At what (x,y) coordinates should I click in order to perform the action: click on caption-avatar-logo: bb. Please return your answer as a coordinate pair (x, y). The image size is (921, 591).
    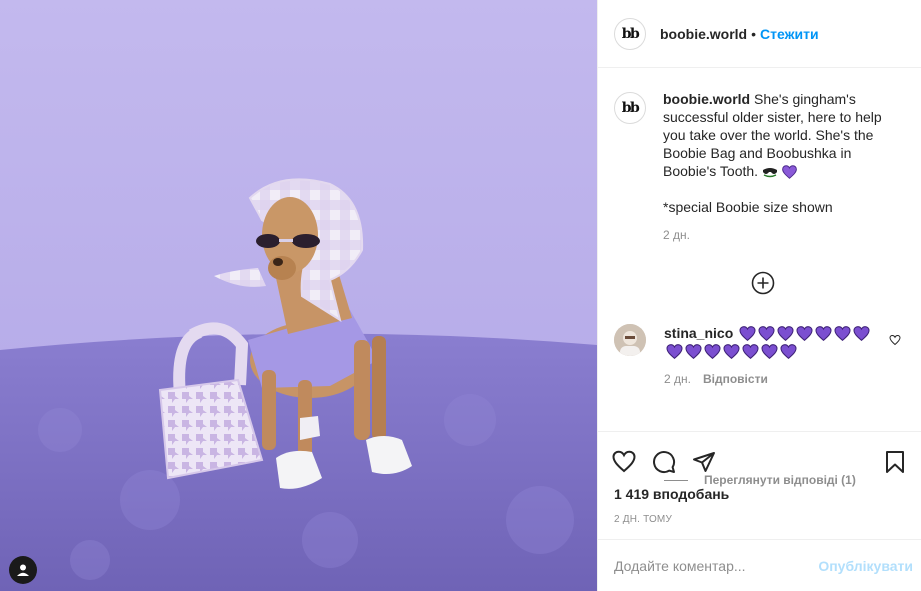
    Looking at the image, I should click on (630, 108).